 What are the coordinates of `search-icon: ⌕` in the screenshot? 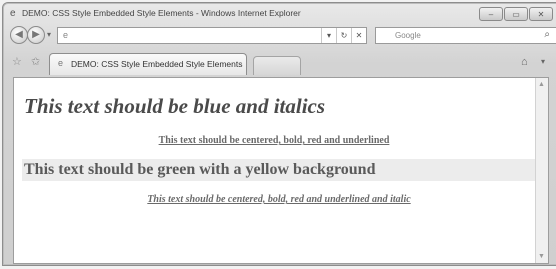 It's located at (547, 34).